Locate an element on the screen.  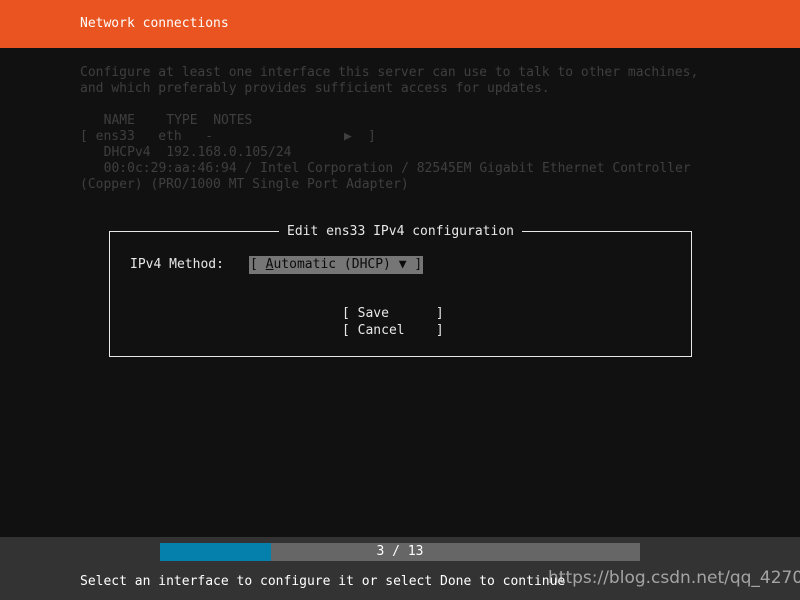
dialog-title-text: Edit ens33 IPv4 configuration is located at coordinates (400, 231).